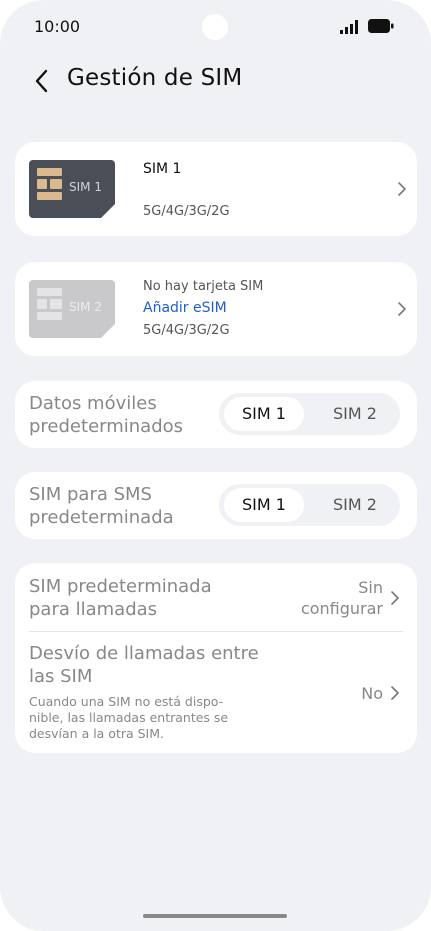 This screenshot has width=431, height=931. Describe the element at coordinates (341, 598) in the screenshot. I see `default-call-sim-value: Sin configurar` at that location.